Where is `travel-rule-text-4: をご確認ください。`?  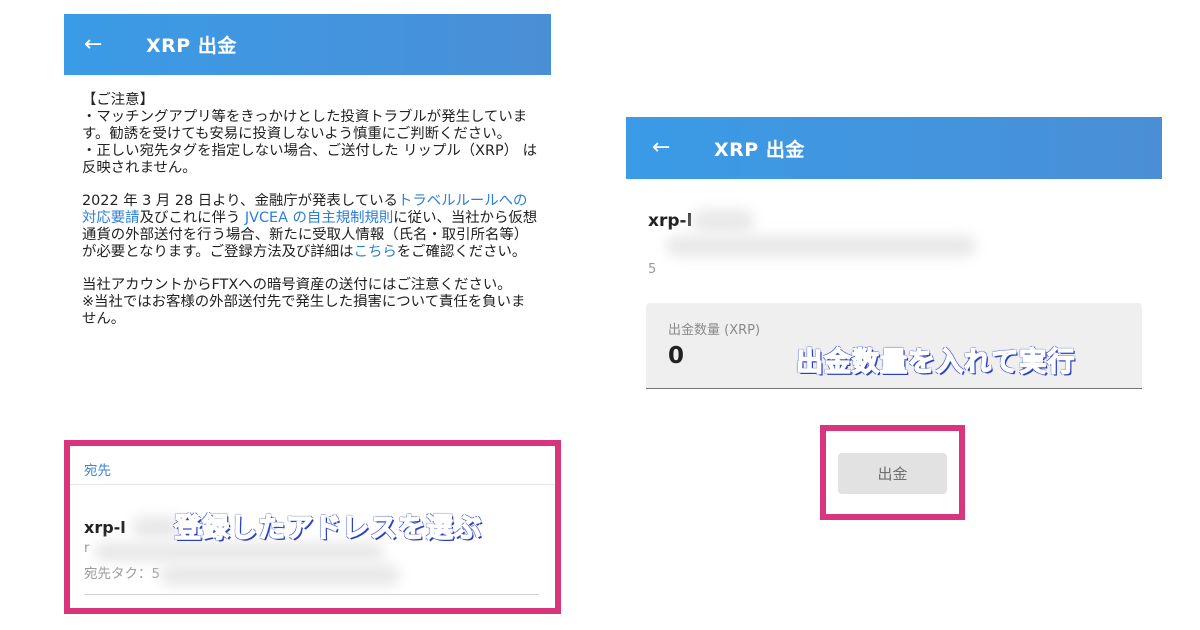
travel-rule-text-4: をご確認ください。 is located at coordinates (461, 252).